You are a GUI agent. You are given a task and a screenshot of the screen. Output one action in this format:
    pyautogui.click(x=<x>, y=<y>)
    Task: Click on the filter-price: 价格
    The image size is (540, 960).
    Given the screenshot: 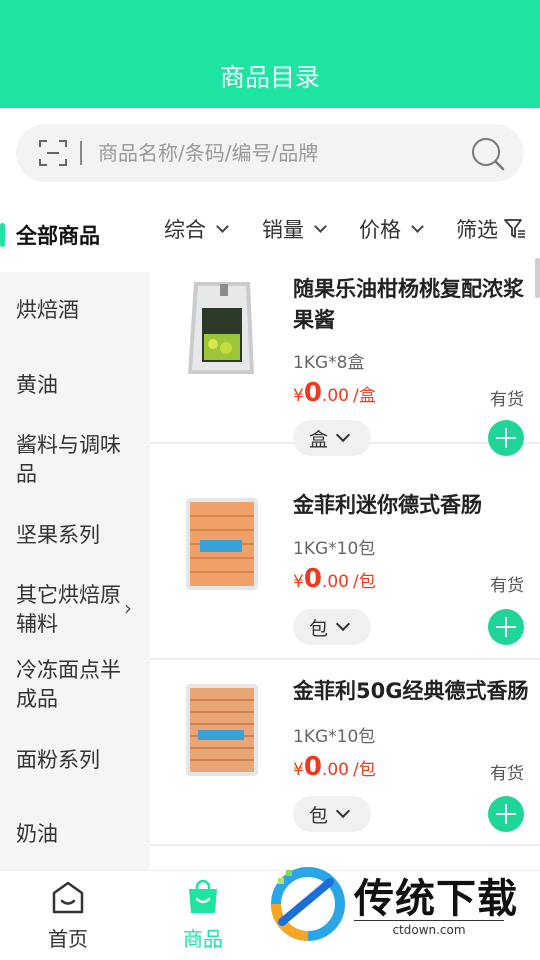 What is the action you would take?
    pyautogui.click(x=391, y=229)
    